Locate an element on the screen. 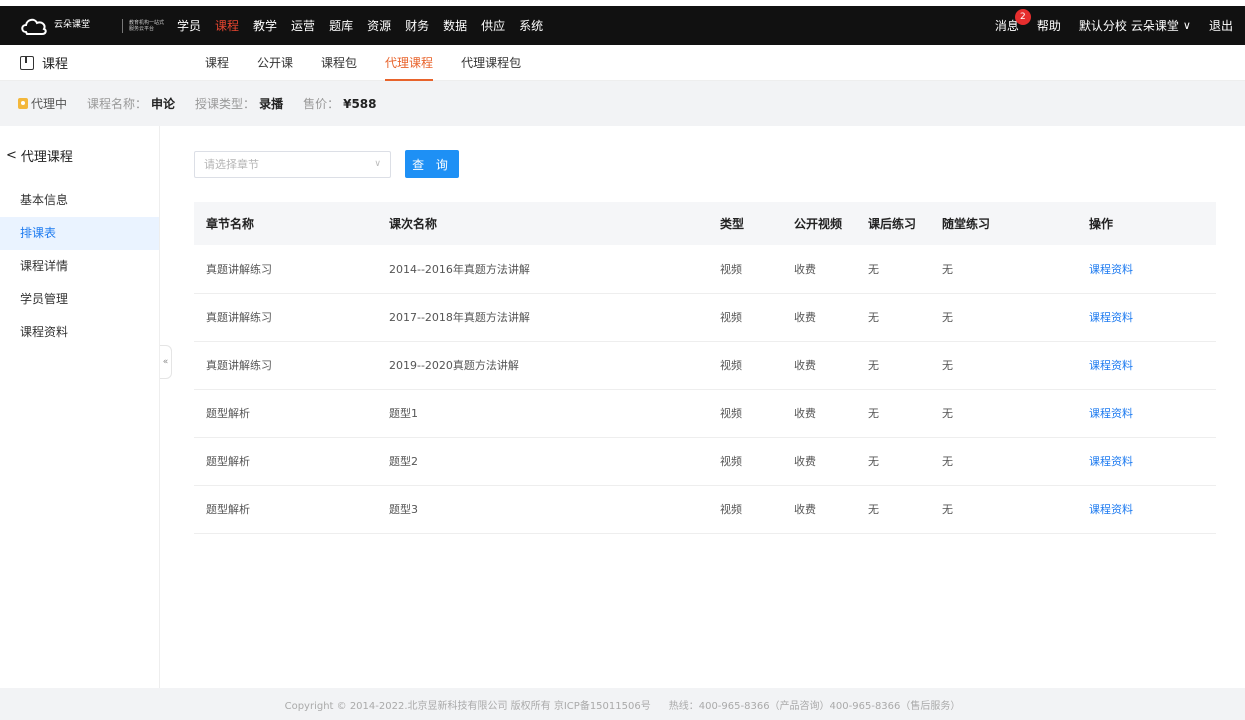 The width and height of the screenshot is (1245, 720). column-header-4: 课后练习 is located at coordinates (892, 224).